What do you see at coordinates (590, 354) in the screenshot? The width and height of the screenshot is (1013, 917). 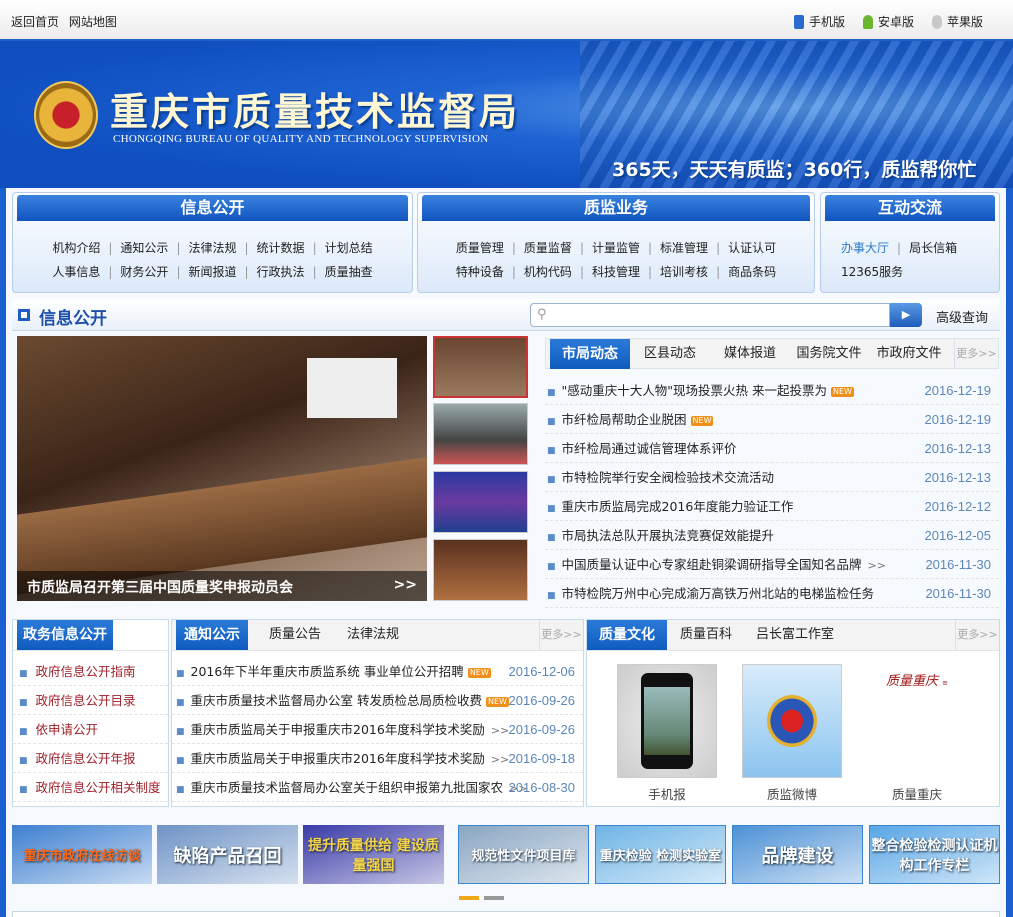 I see `tab-city-news: 市局动态` at bounding box center [590, 354].